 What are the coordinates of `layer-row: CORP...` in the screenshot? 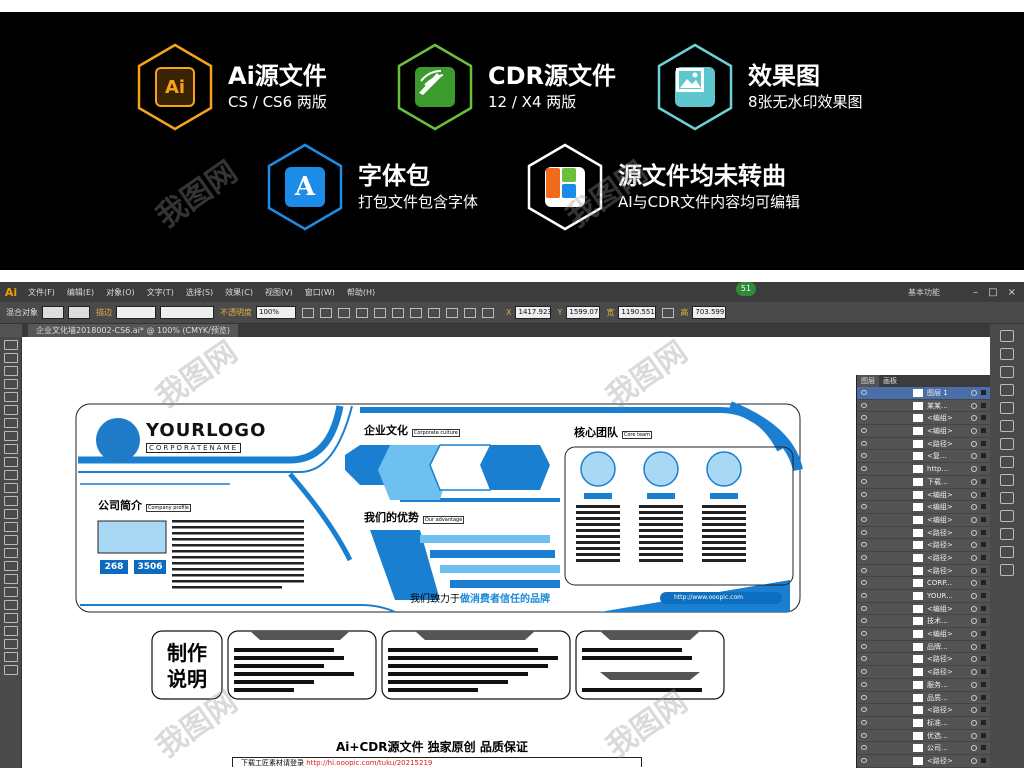 It's located at (923, 583).